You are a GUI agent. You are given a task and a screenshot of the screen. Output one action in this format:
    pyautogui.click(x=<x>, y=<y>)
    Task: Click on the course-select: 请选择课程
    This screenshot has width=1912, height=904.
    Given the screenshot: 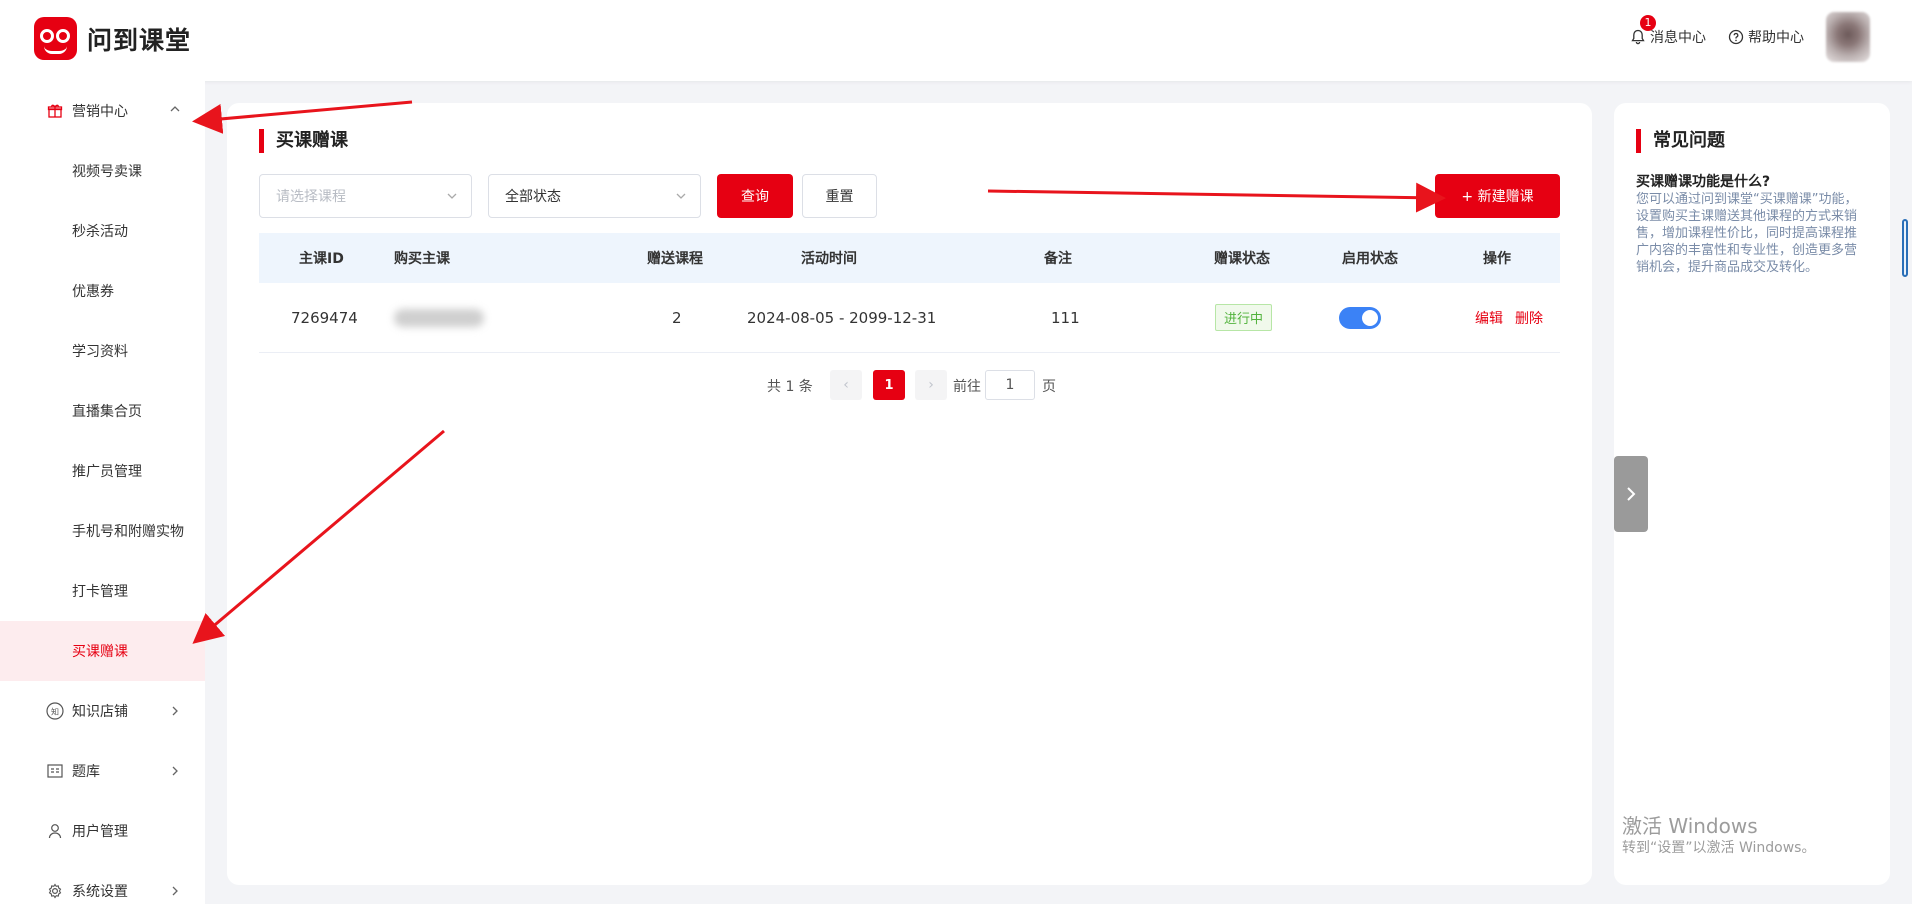 What is the action you would take?
    pyautogui.click(x=365, y=196)
    